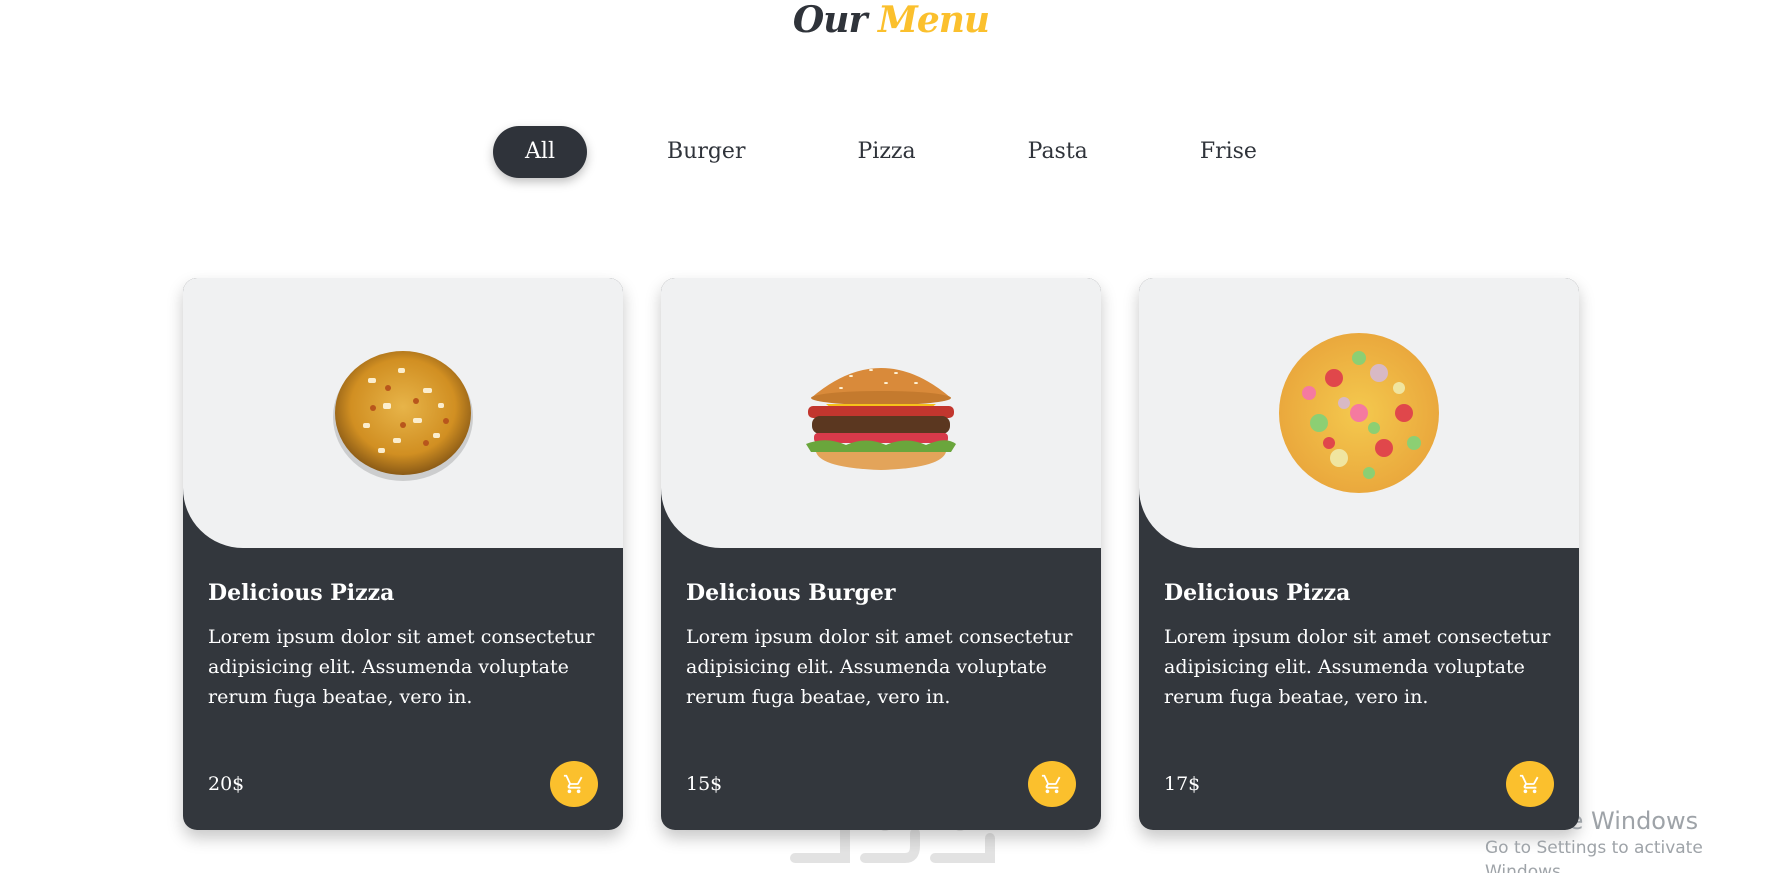  Describe the element at coordinates (881, 419) in the screenshot. I see `burger-image` at that location.